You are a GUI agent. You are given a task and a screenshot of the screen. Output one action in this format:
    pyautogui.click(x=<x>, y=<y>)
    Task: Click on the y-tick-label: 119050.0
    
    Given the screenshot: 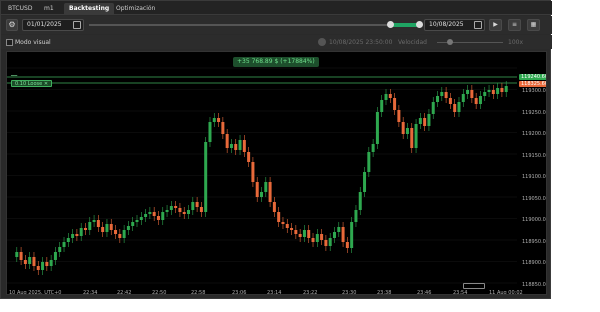 What is the action you would take?
    pyautogui.click(x=534, y=198)
    